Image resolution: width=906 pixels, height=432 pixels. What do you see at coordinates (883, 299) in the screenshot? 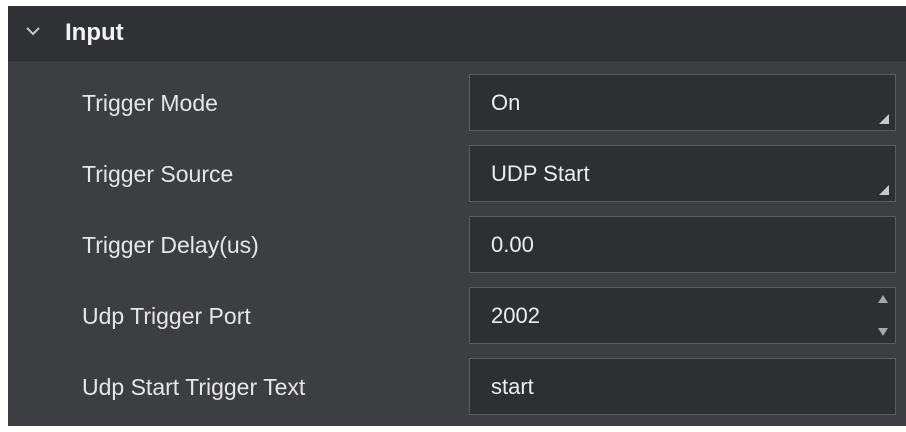
I see `spin-up-icon` at bounding box center [883, 299].